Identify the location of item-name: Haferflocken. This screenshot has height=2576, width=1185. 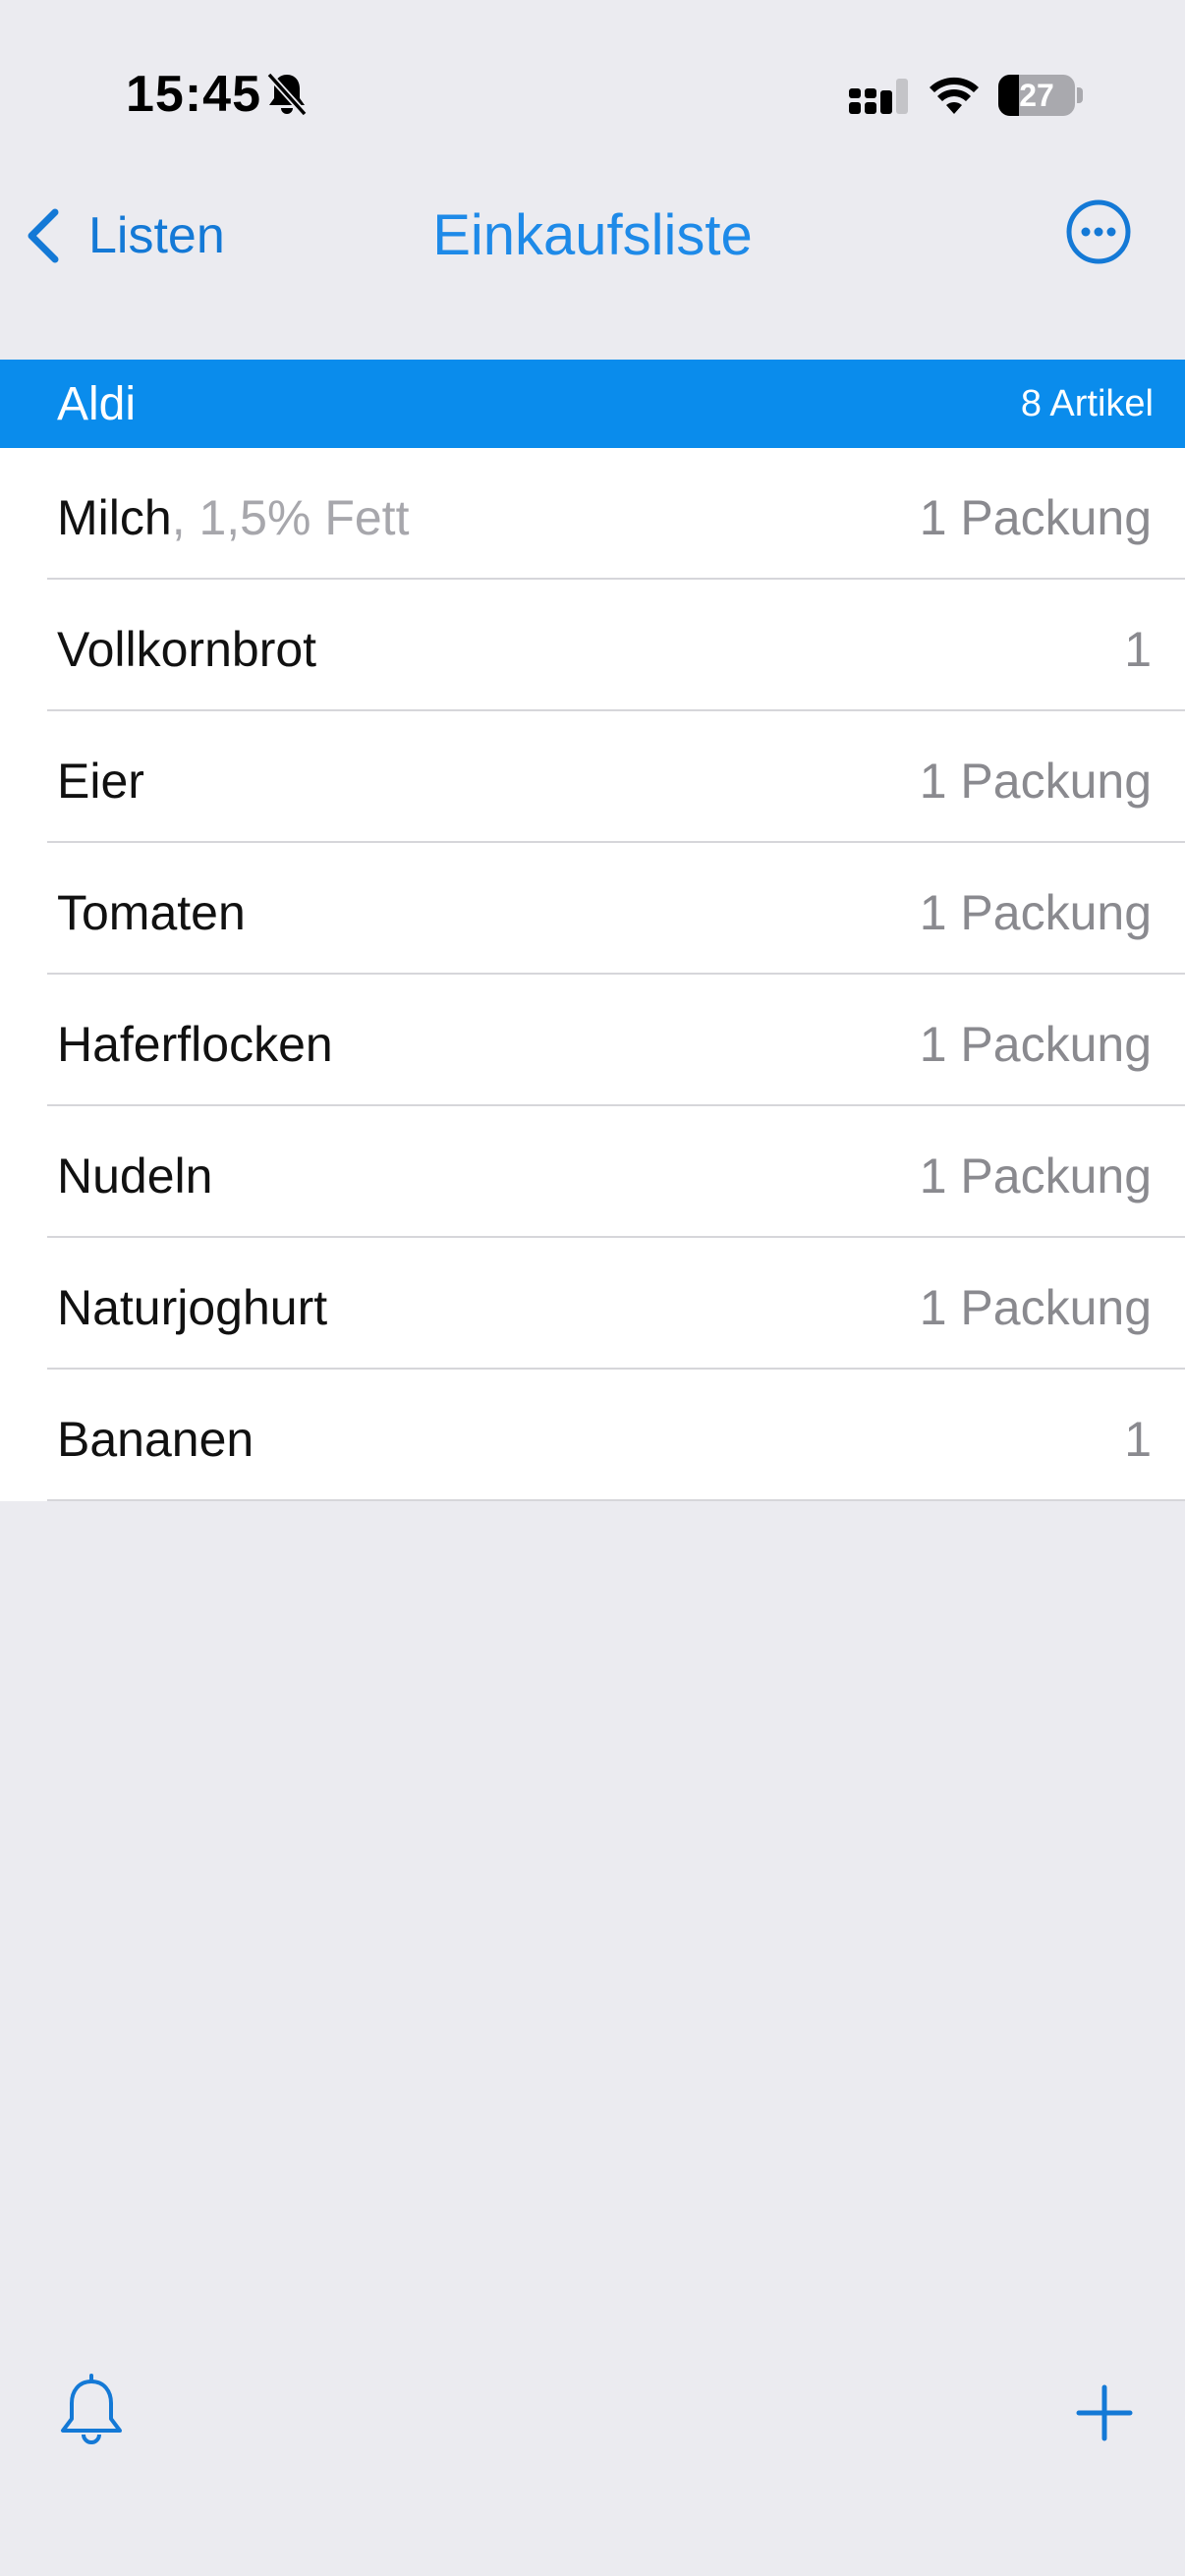
(195, 1044).